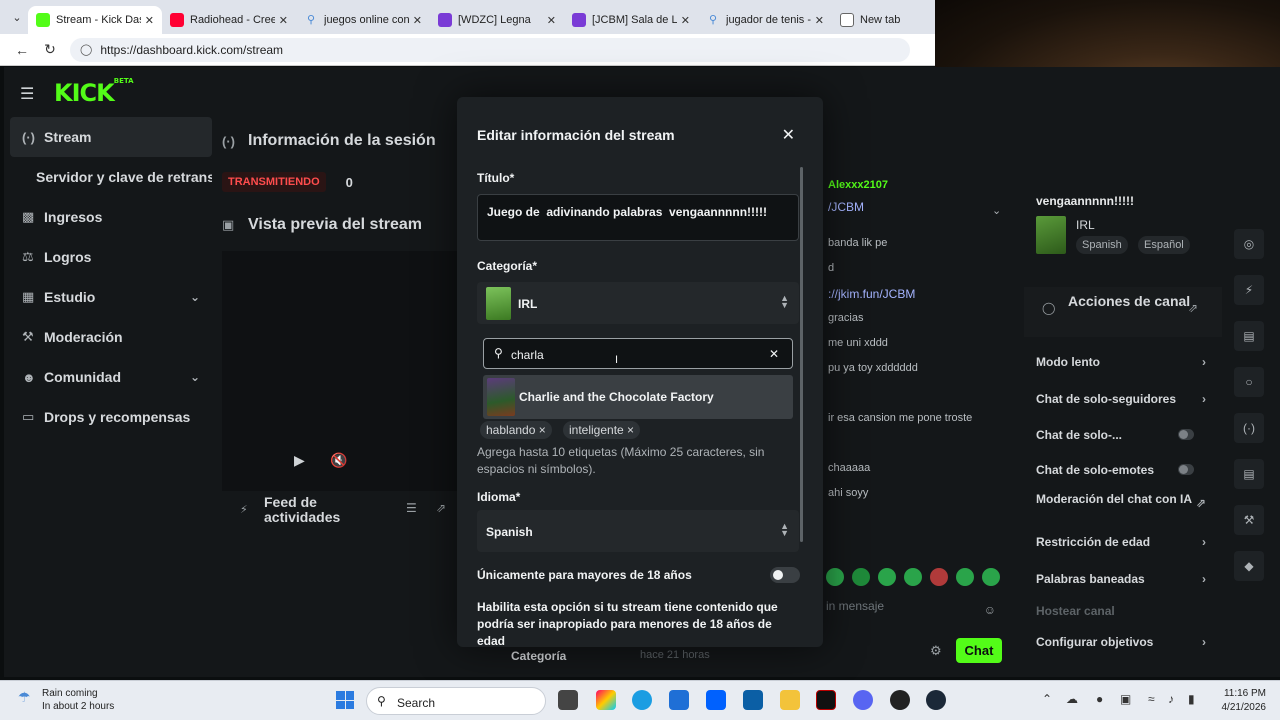 The height and width of the screenshot is (720, 1280). I want to click on steam-icon, so click(936, 700).